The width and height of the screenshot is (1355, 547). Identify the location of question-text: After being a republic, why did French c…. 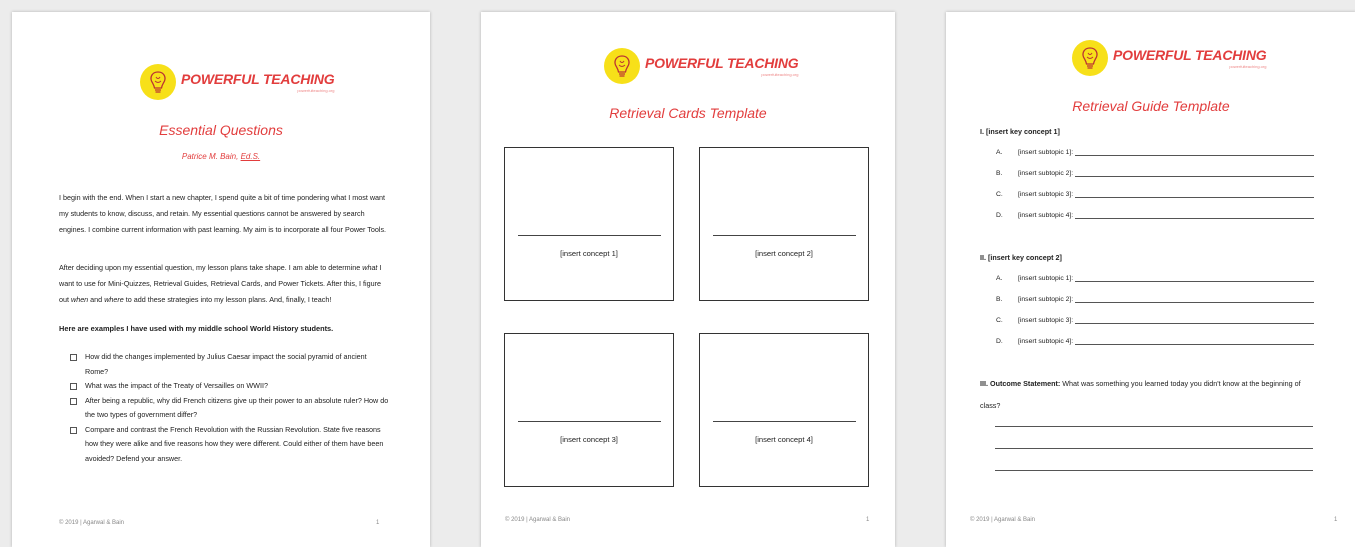
(237, 407).